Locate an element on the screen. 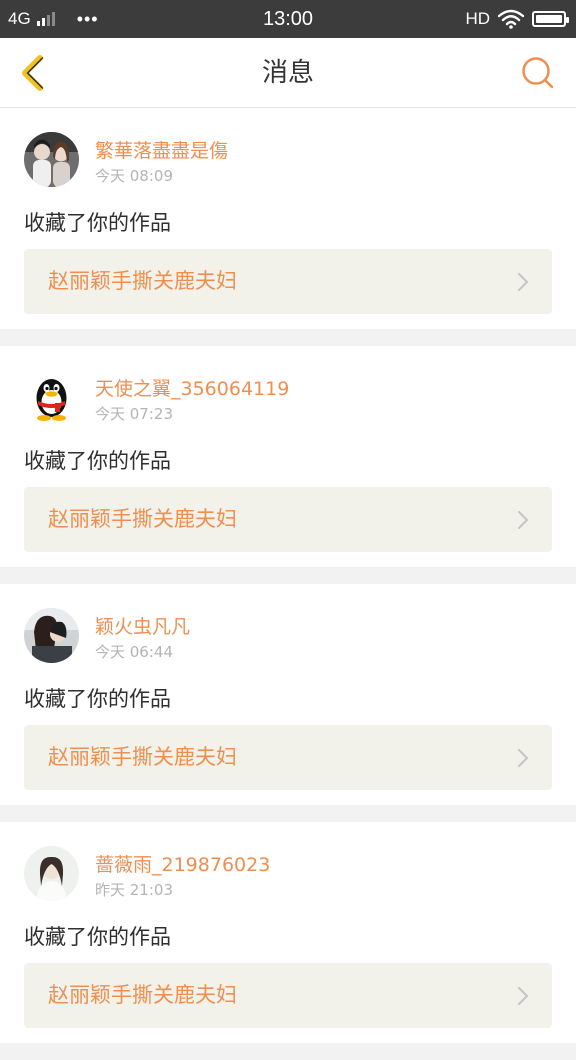 The height and width of the screenshot is (1060, 576). username: 颖火虫凡凡 is located at coordinates (142, 625).